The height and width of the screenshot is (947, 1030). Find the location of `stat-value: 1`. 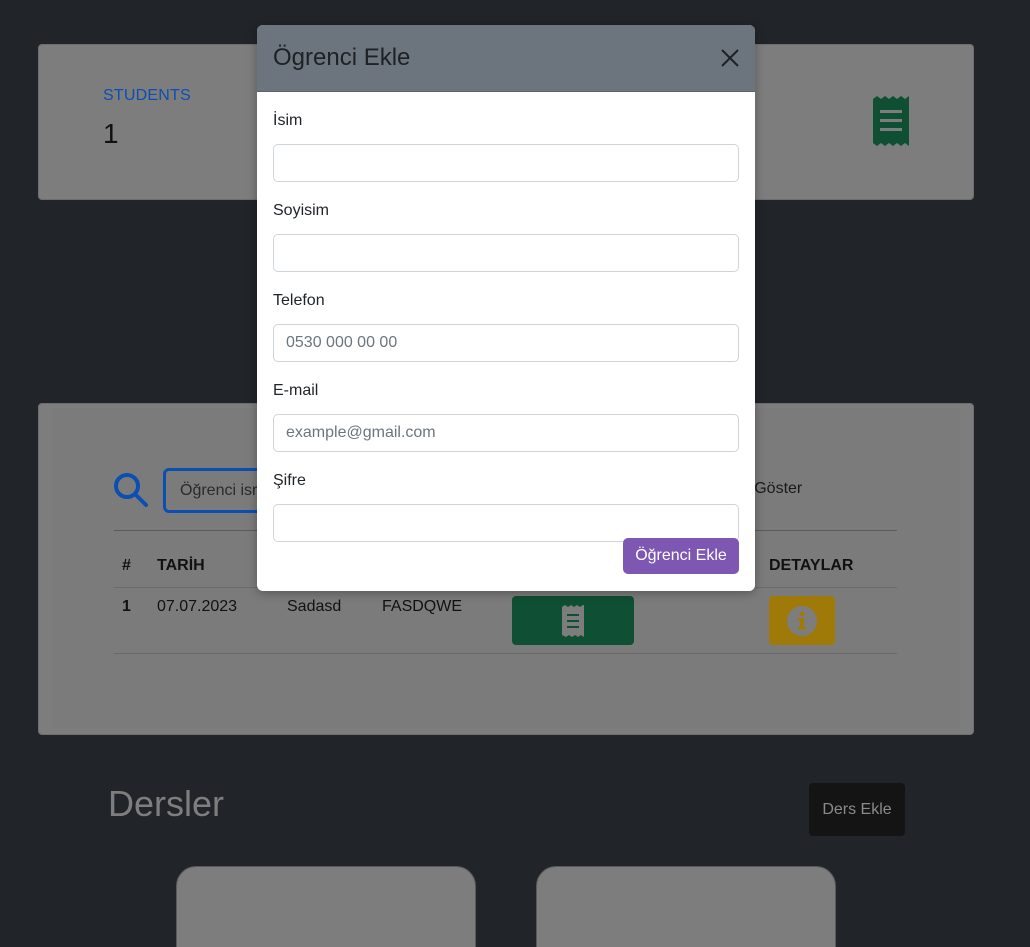

stat-value: 1 is located at coordinates (111, 133).